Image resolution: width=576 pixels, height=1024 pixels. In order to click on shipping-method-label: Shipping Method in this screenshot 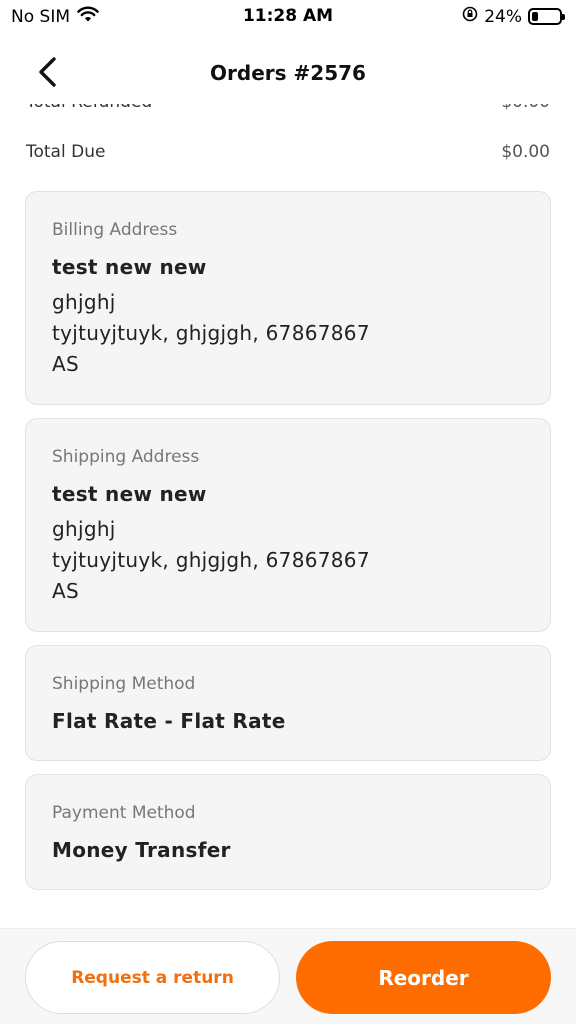, I will do `click(124, 684)`.